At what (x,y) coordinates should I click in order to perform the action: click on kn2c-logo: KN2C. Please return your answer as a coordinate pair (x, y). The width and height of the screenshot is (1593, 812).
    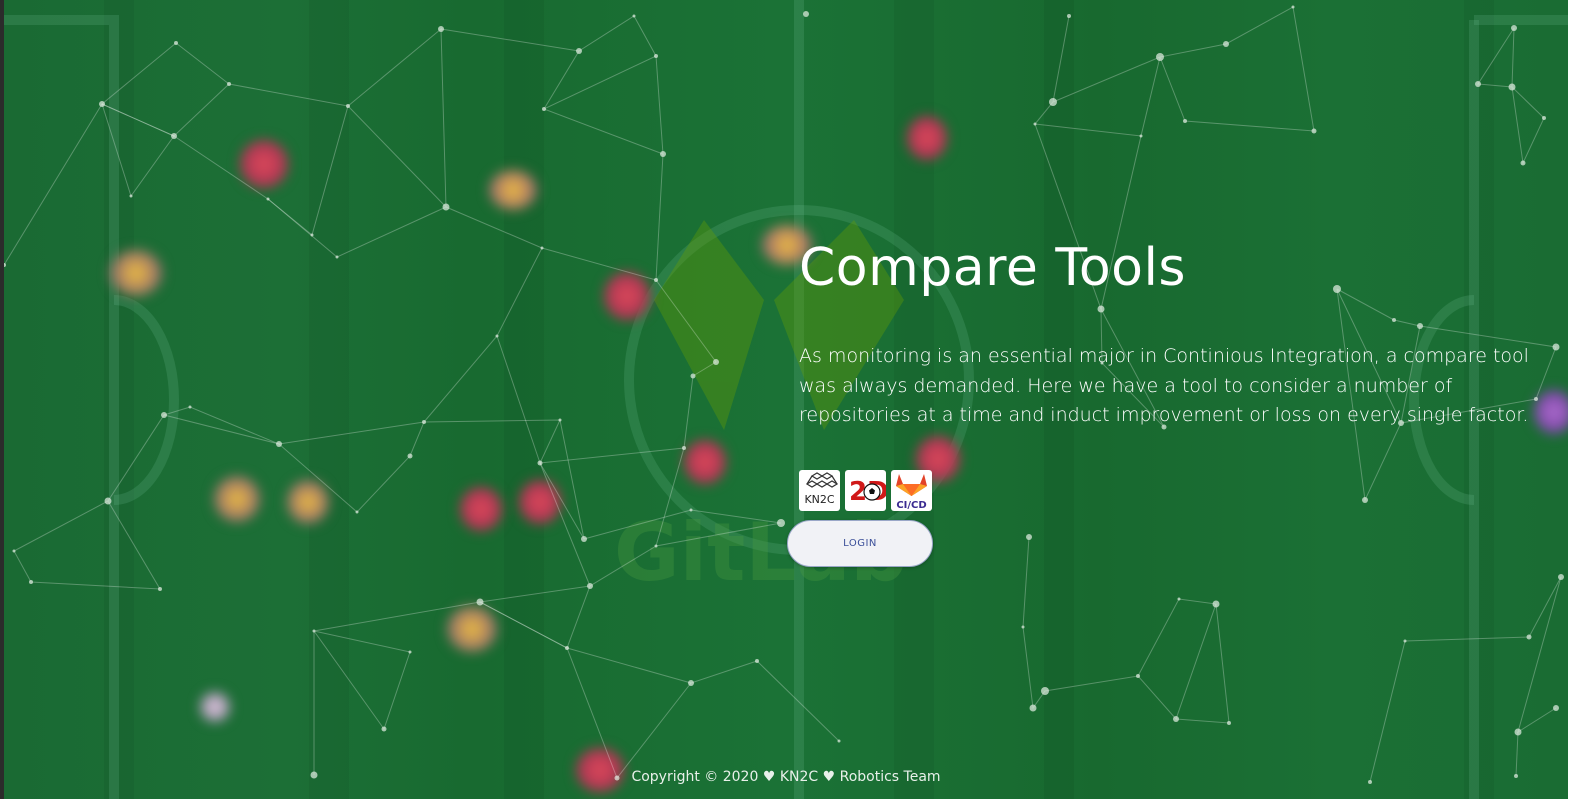
    Looking at the image, I should click on (819, 490).